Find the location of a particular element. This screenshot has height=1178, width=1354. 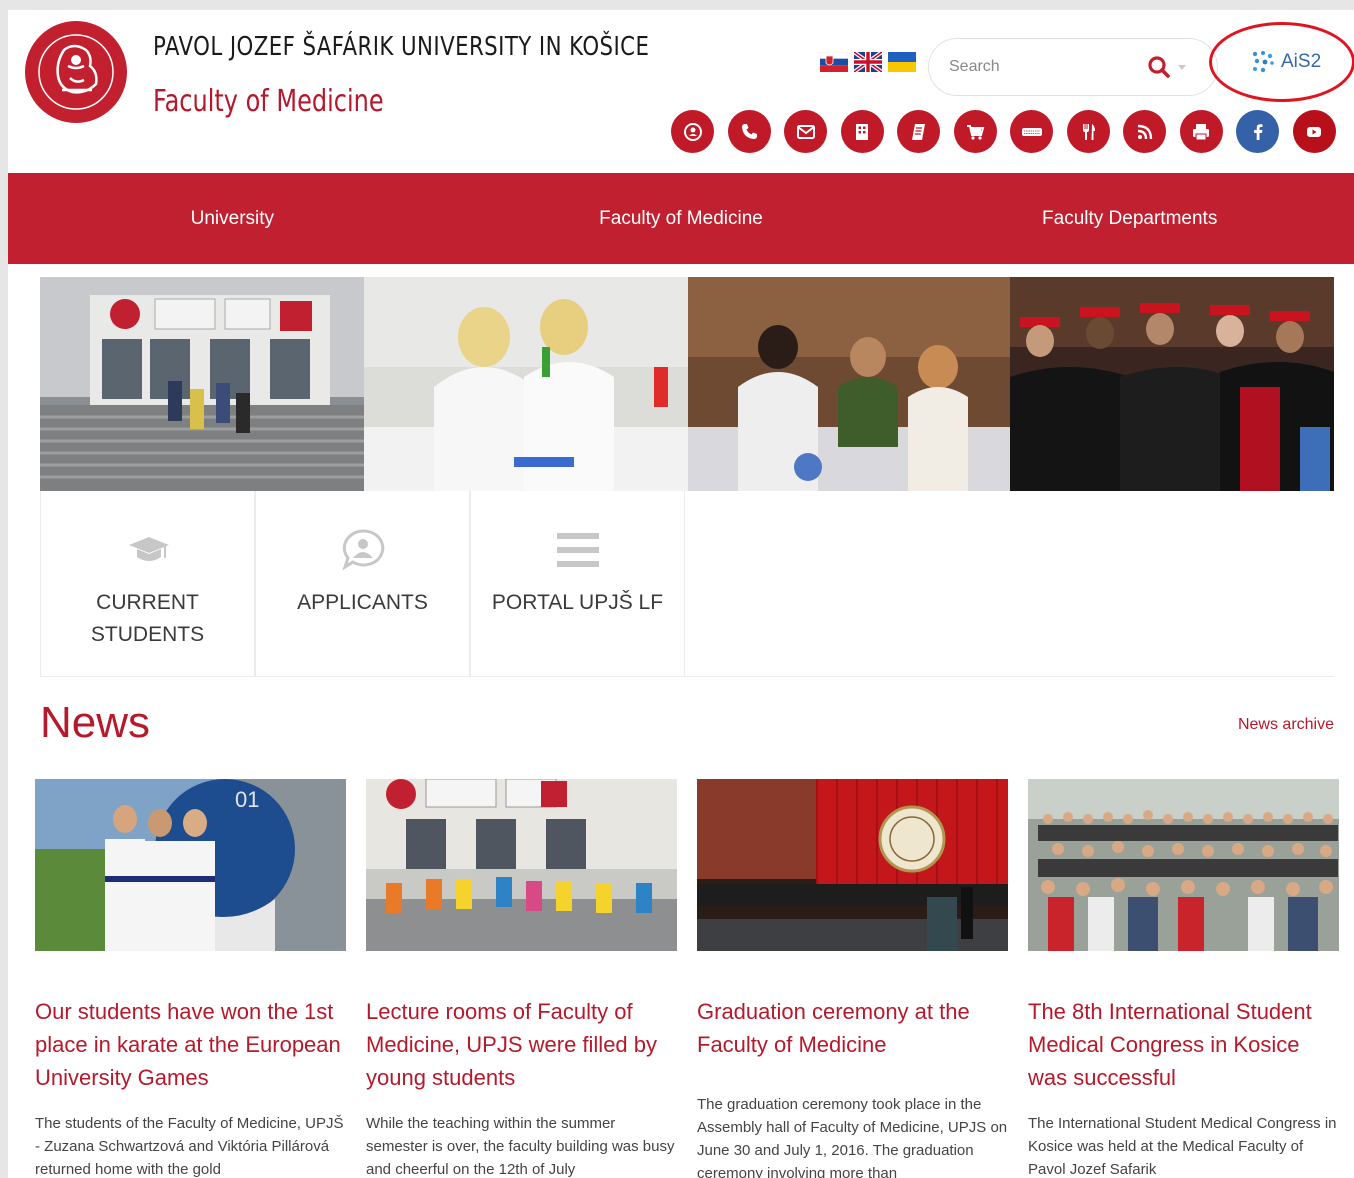

notebook-icon is located at coordinates (918, 131).